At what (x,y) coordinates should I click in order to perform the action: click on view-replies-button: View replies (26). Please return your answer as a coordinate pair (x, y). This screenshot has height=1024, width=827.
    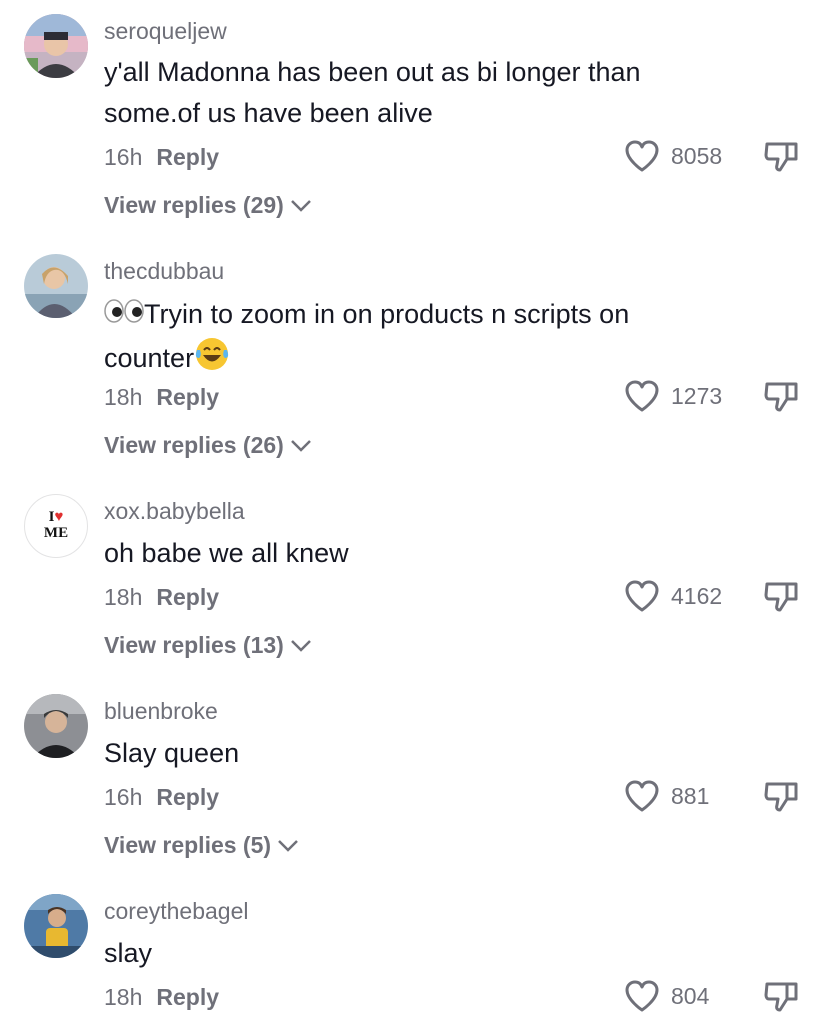
    Looking at the image, I should click on (208, 445).